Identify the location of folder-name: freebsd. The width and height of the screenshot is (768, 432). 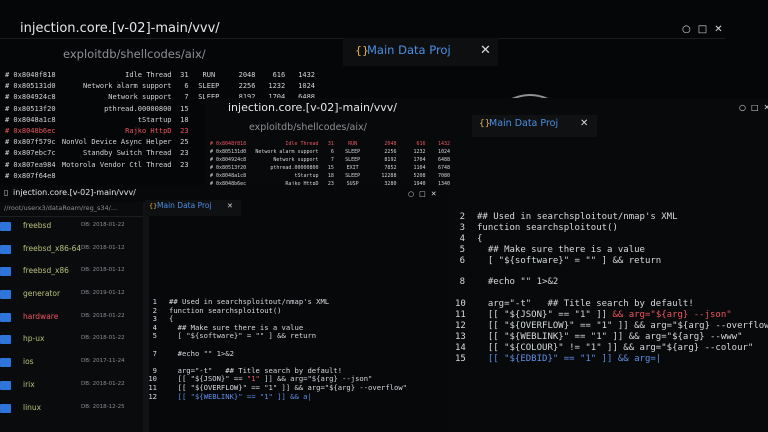
(37, 225).